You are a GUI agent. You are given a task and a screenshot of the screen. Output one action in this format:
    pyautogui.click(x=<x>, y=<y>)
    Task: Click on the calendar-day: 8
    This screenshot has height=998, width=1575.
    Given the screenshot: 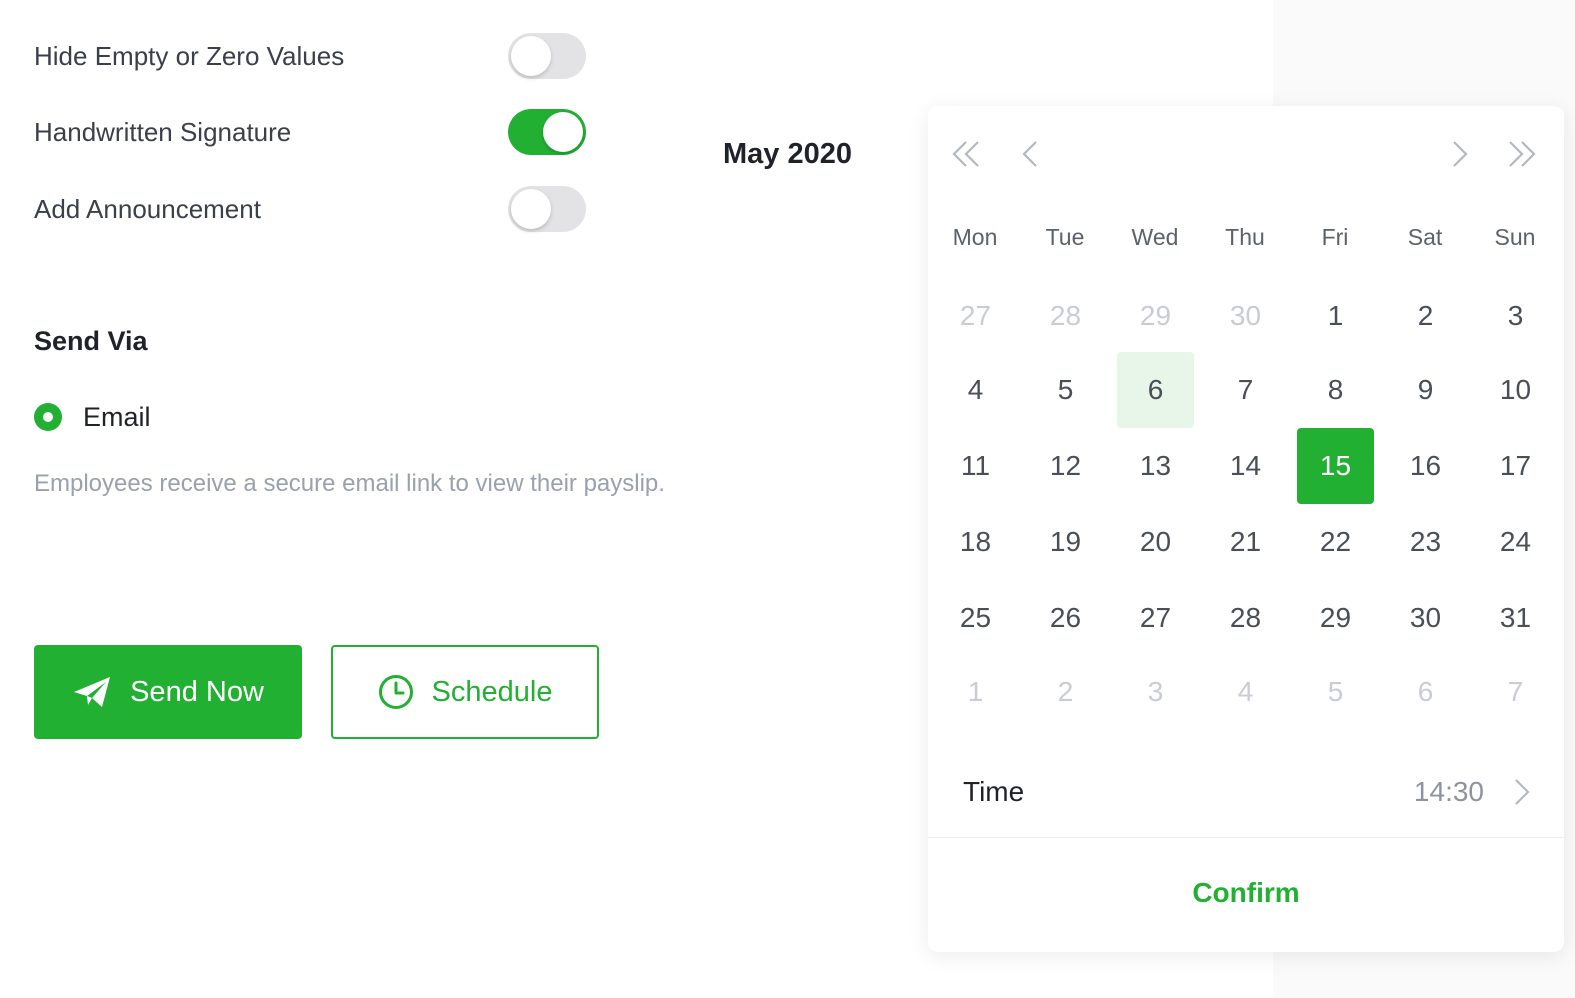 What is the action you would take?
    pyautogui.click(x=1335, y=390)
    